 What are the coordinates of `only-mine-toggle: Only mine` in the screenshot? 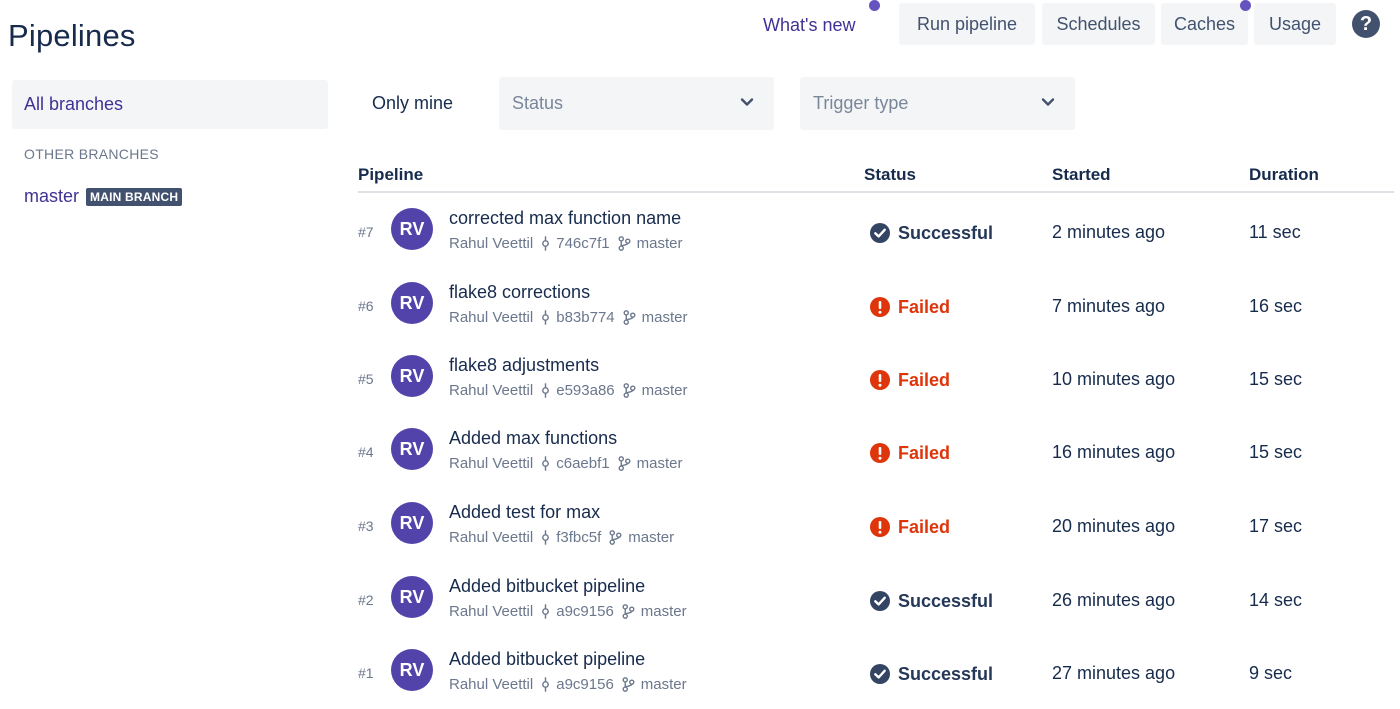 It's located at (412, 103).